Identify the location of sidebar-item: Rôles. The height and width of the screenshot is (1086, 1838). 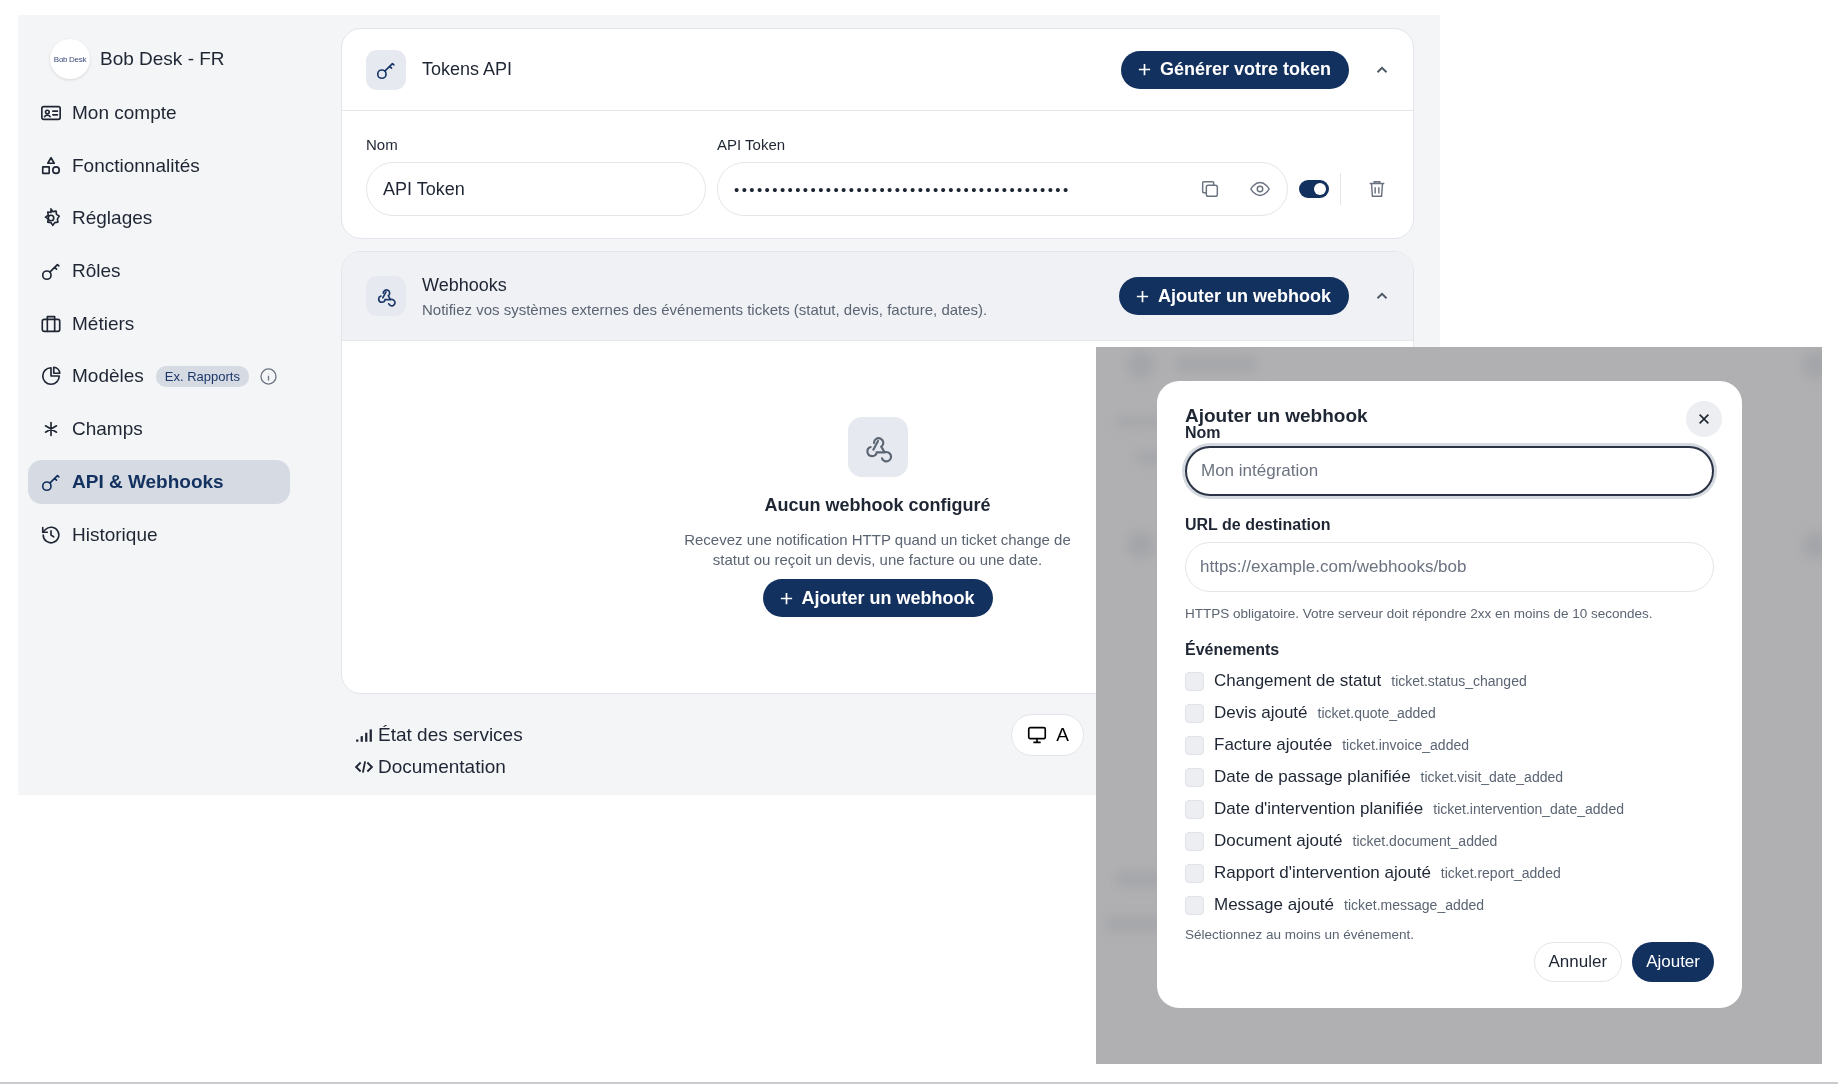
(159, 271).